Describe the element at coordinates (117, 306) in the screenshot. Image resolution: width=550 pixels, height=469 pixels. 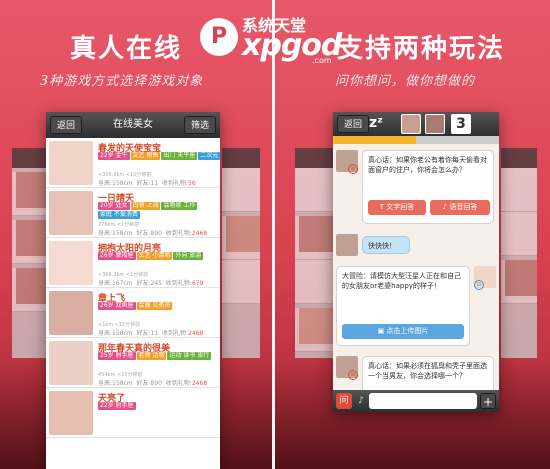
I see `profile-tag: 26岁 双鱼座` at that location.